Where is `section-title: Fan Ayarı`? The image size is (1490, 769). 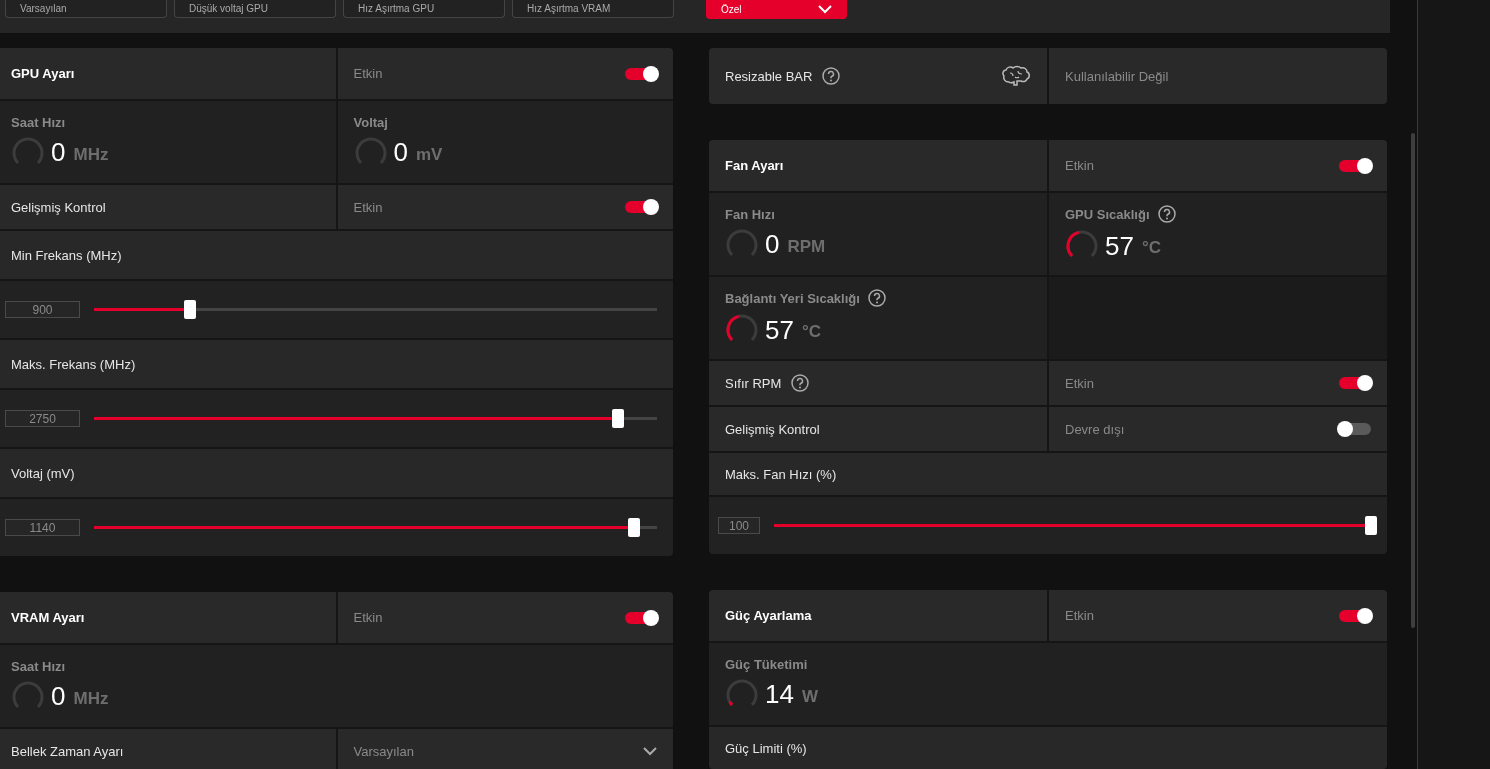 section-title: Fan Ayarı is located at coordinates (754, 165).